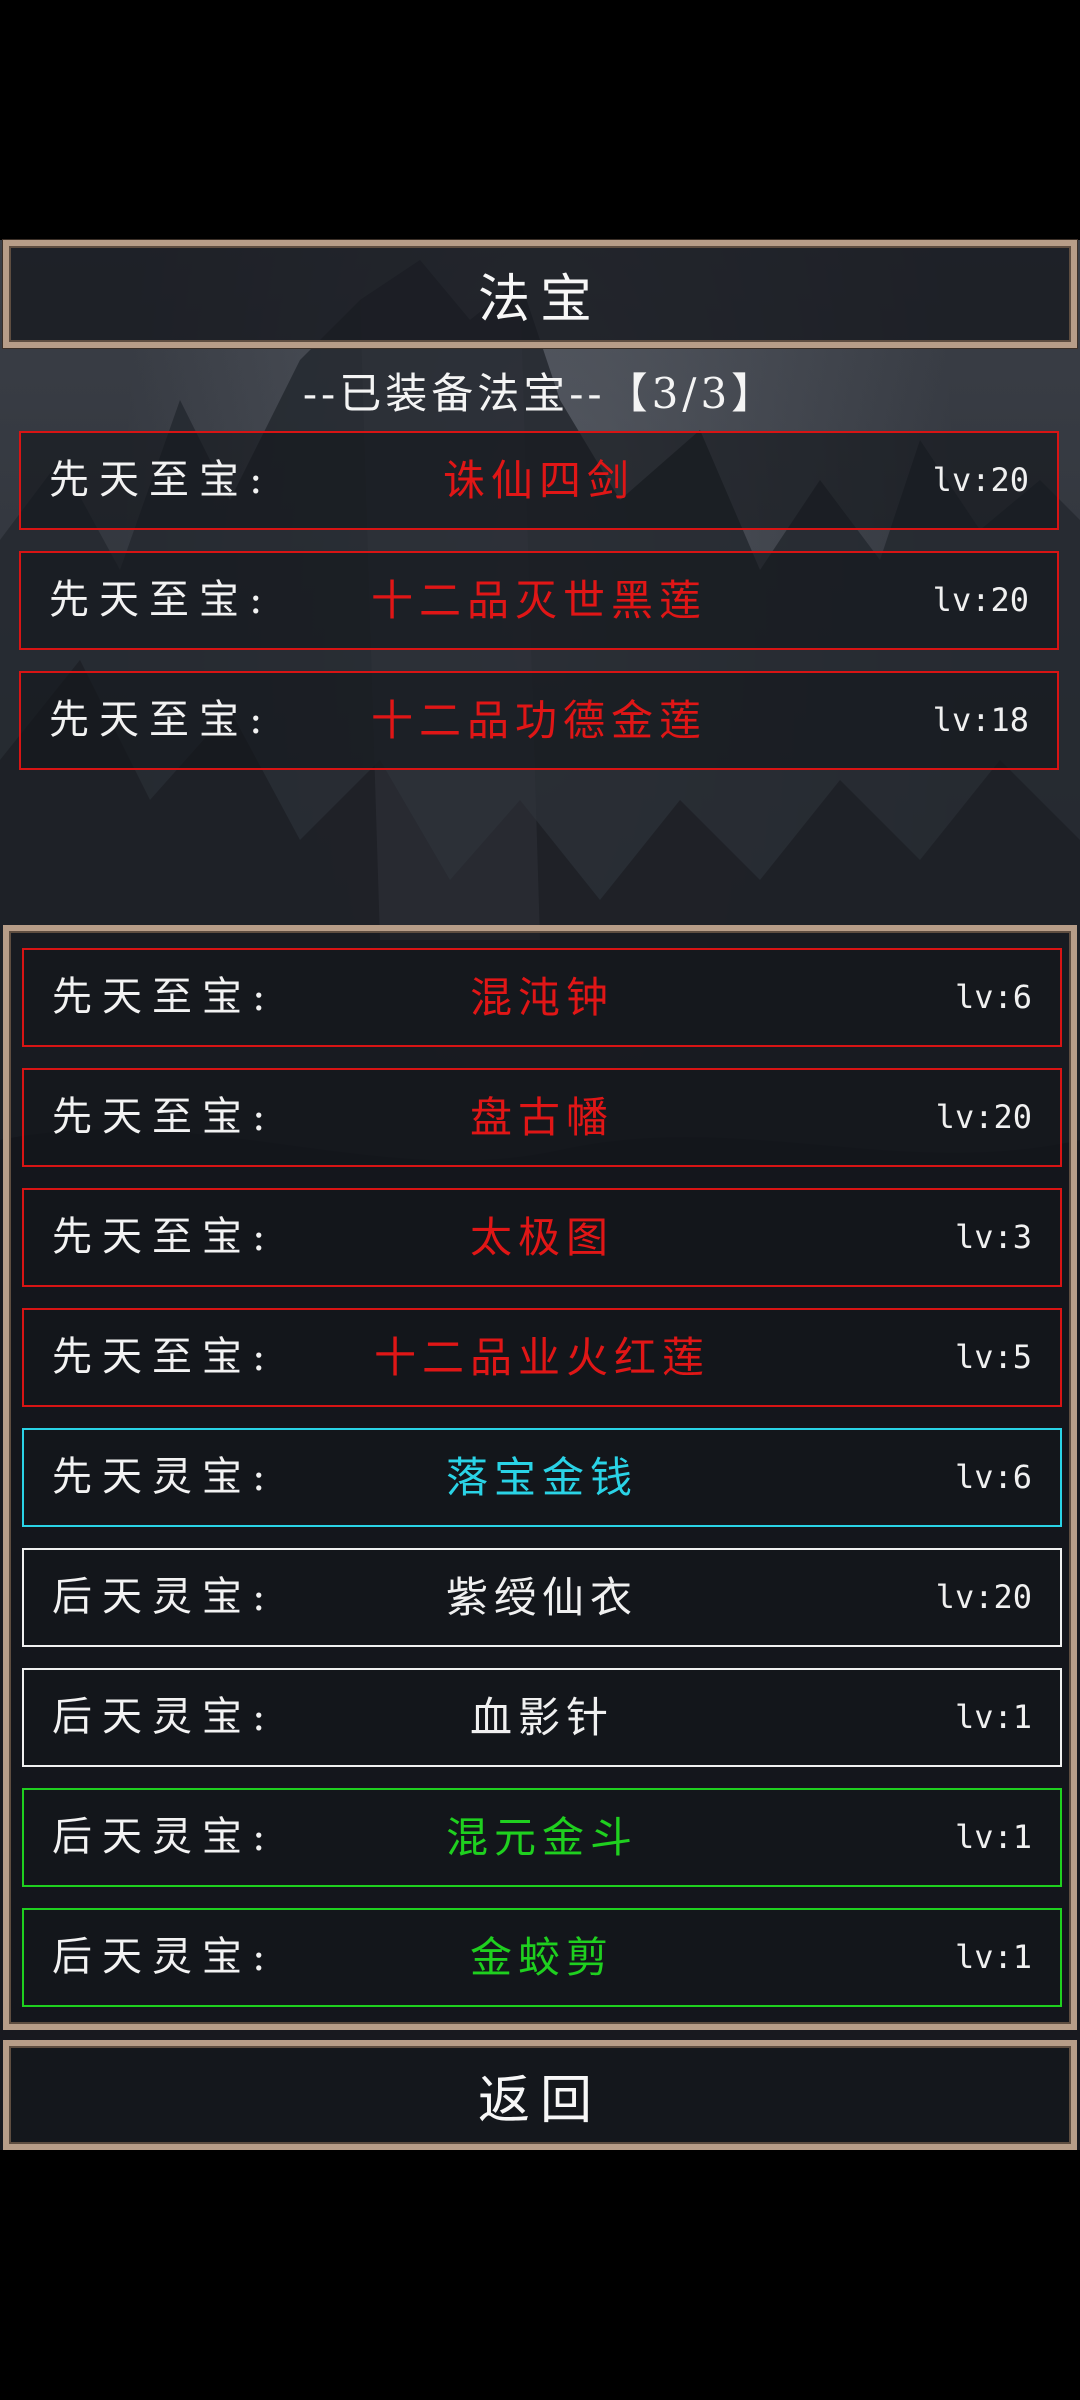 The image size is (1080, 2400). Describe the element at coordinates (993, 1357) in the screenshot. I see `item-level: lv:5` at that location.